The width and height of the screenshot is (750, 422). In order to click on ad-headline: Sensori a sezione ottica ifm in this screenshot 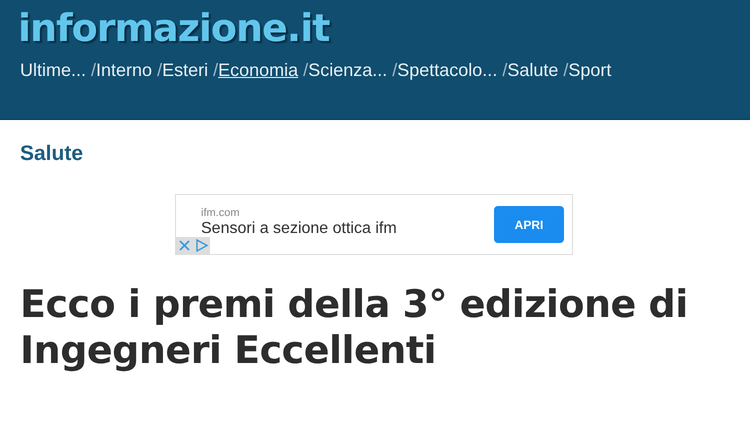, I will do `click(299, 229)`.